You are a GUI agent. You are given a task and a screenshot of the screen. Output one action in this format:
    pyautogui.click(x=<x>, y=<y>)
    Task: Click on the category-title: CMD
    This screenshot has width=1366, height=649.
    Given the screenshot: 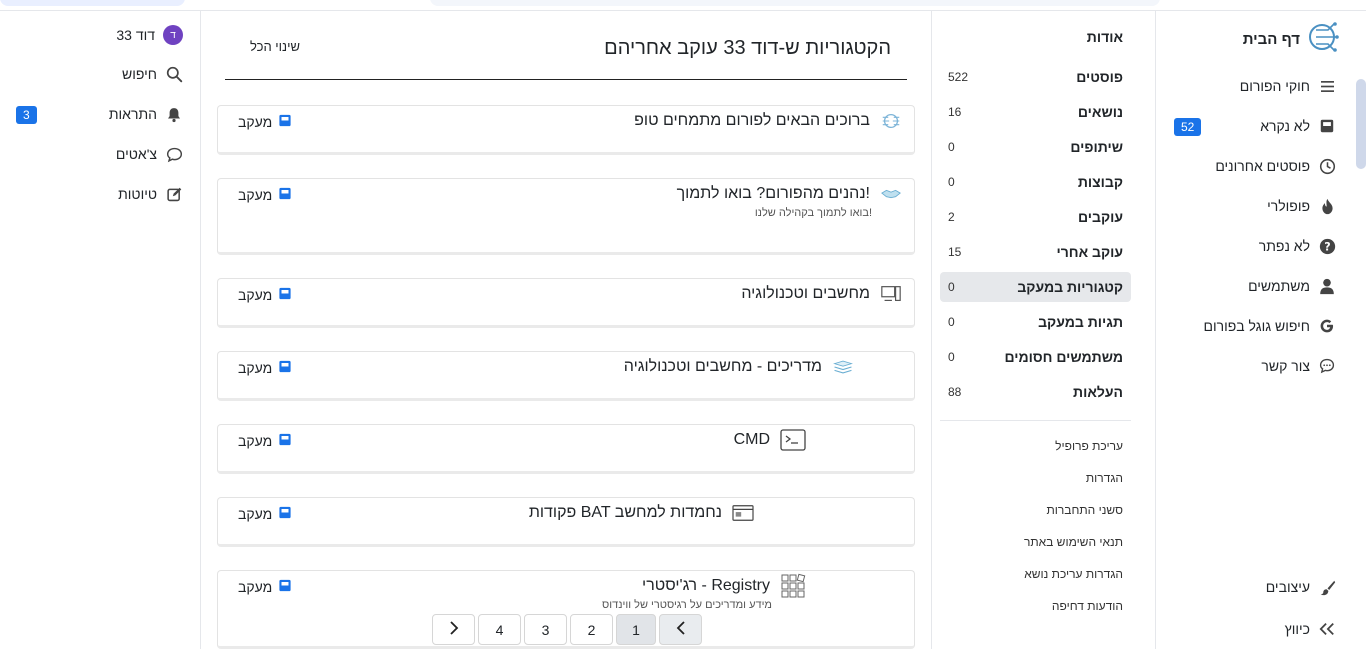 What is the action you would take?
    pyautogui.click(x=752, y=440)
    